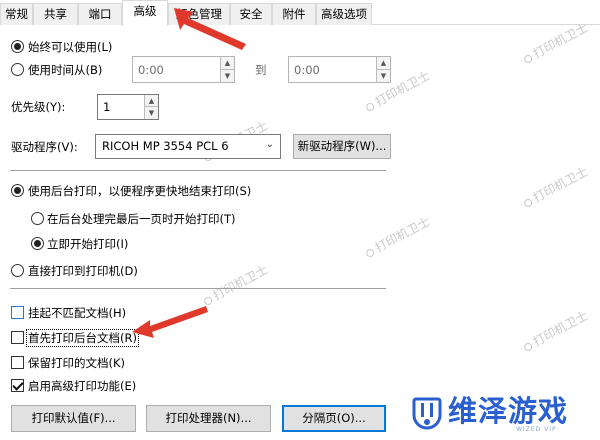  Describe the element at coordinates (82, 386) in the screenshot. I see `enable-advanced-label: 启用高级打印功能(E)` at that location.